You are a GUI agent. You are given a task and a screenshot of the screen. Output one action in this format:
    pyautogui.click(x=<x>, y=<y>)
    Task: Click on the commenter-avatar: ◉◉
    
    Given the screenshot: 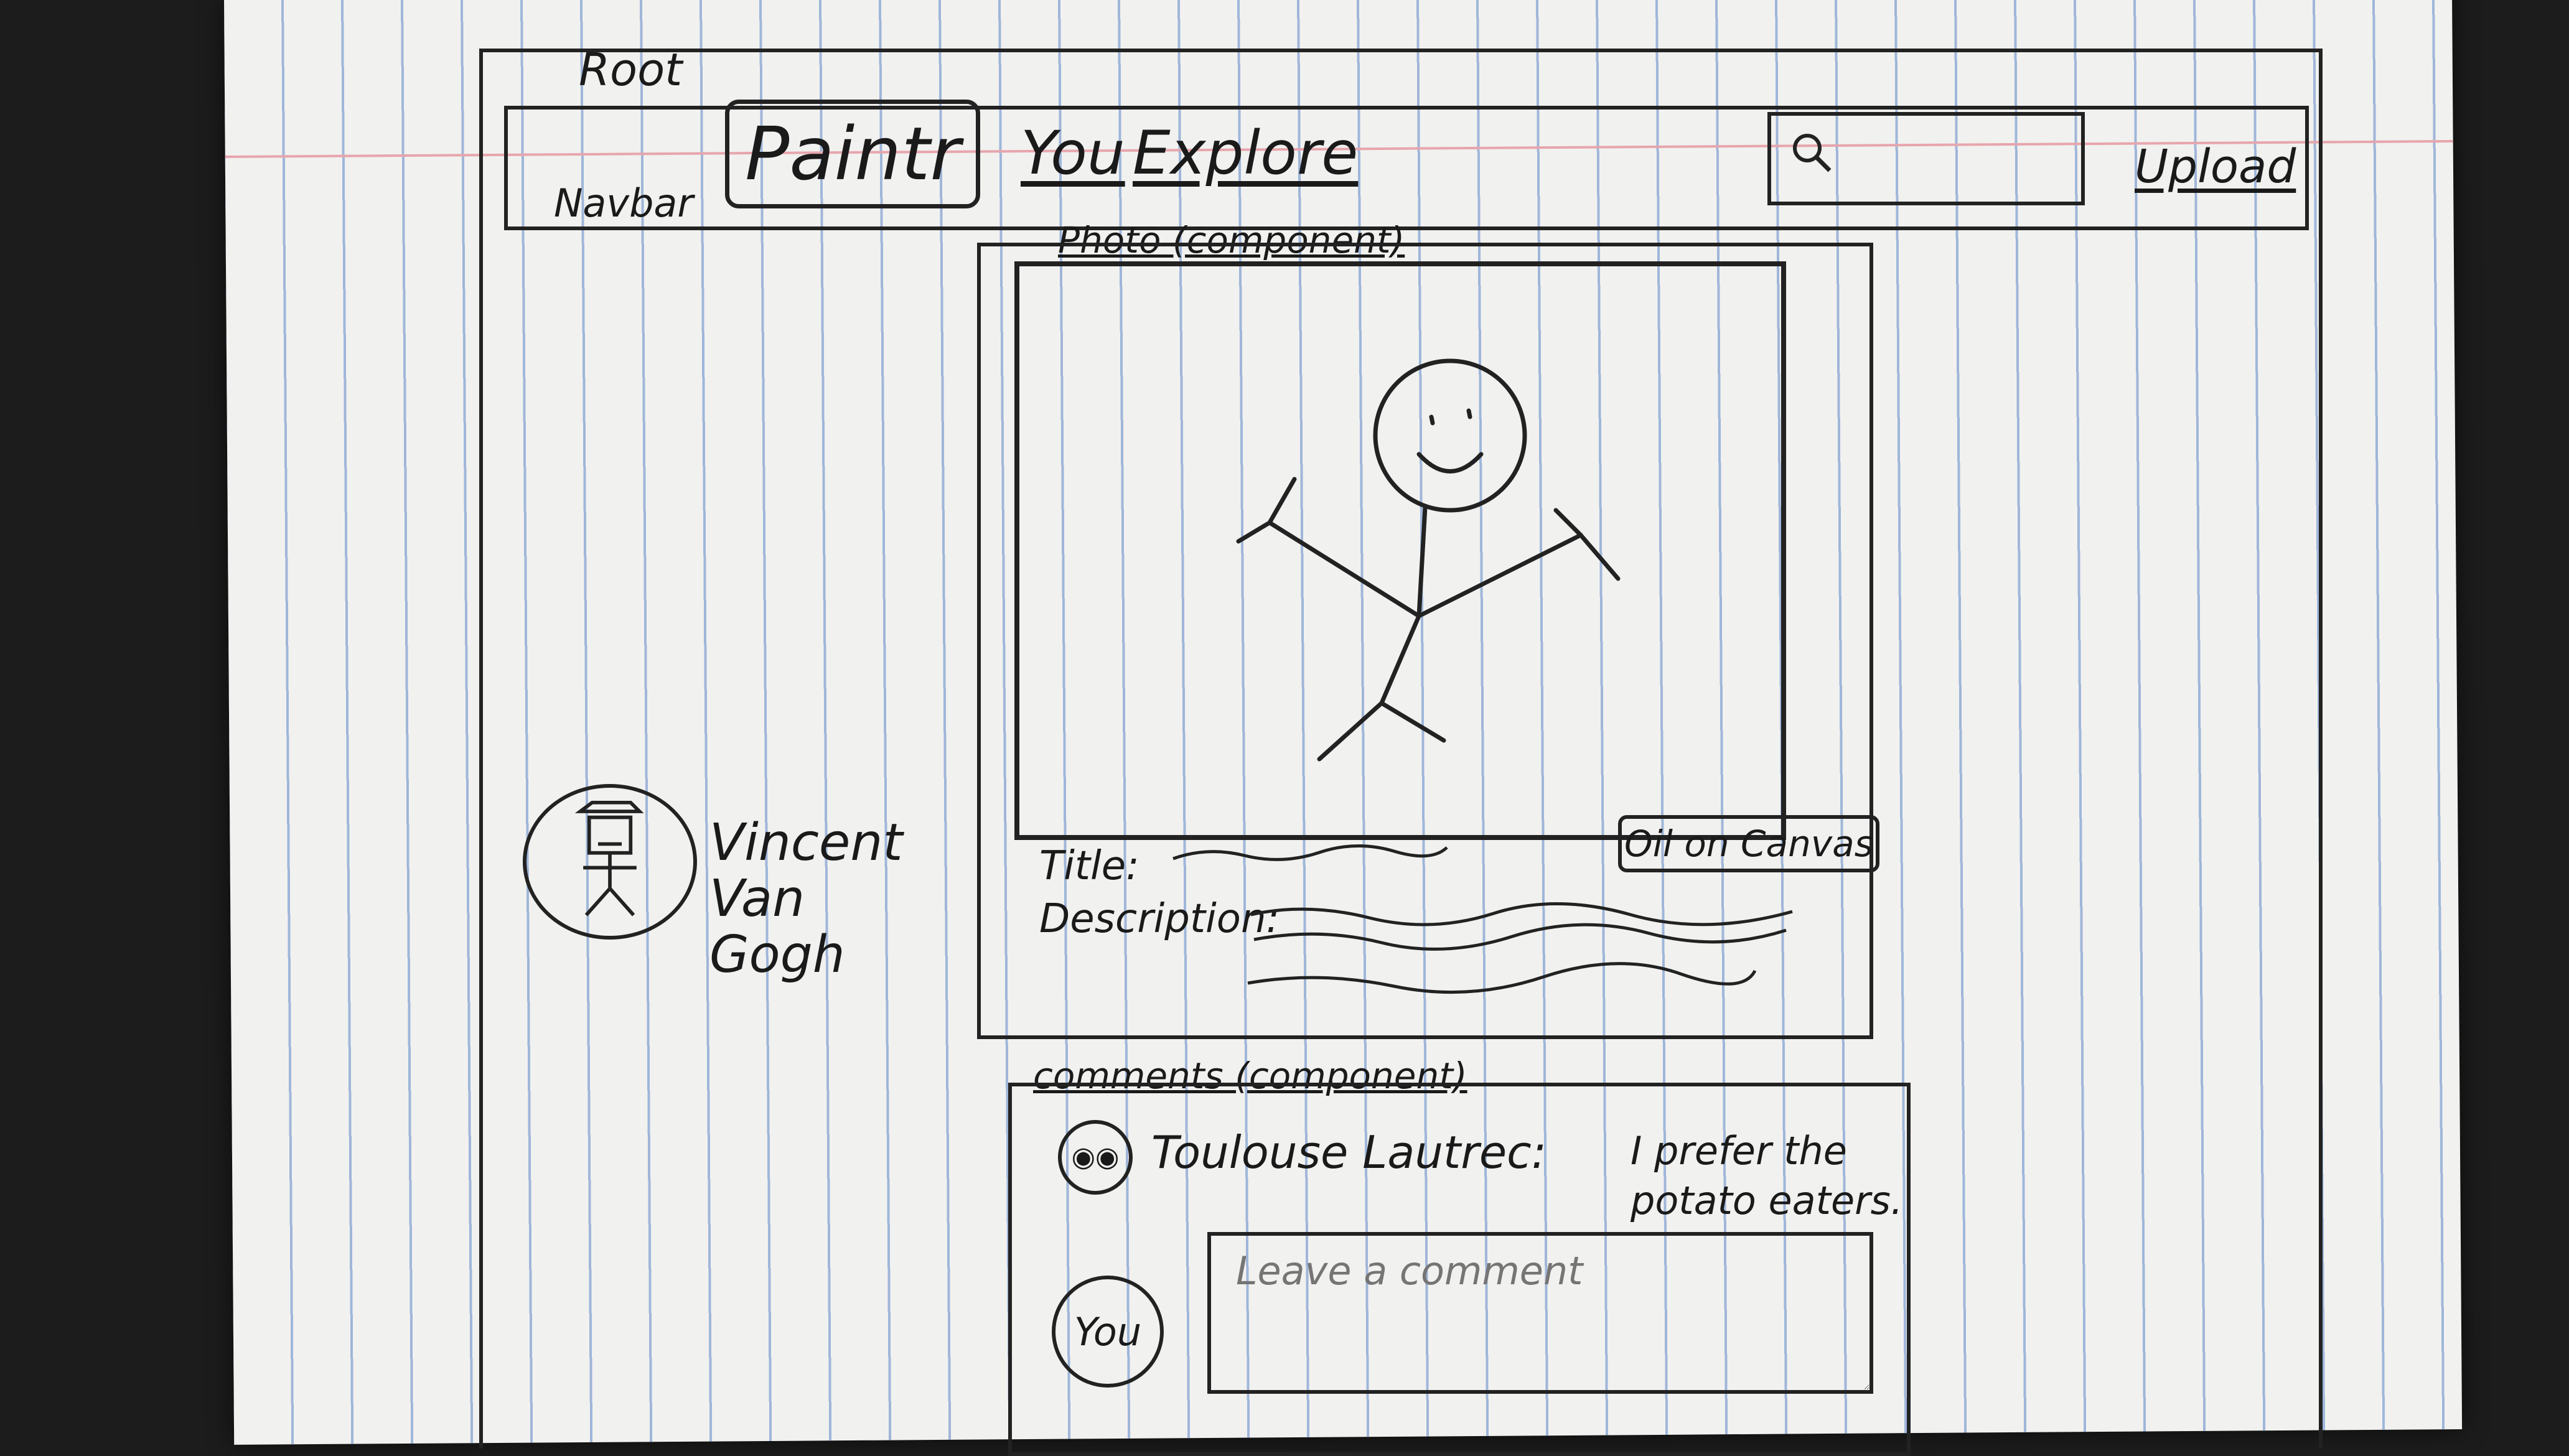 What is the action you would take?
    pyautogui.click(x=1095, y=1157)
    